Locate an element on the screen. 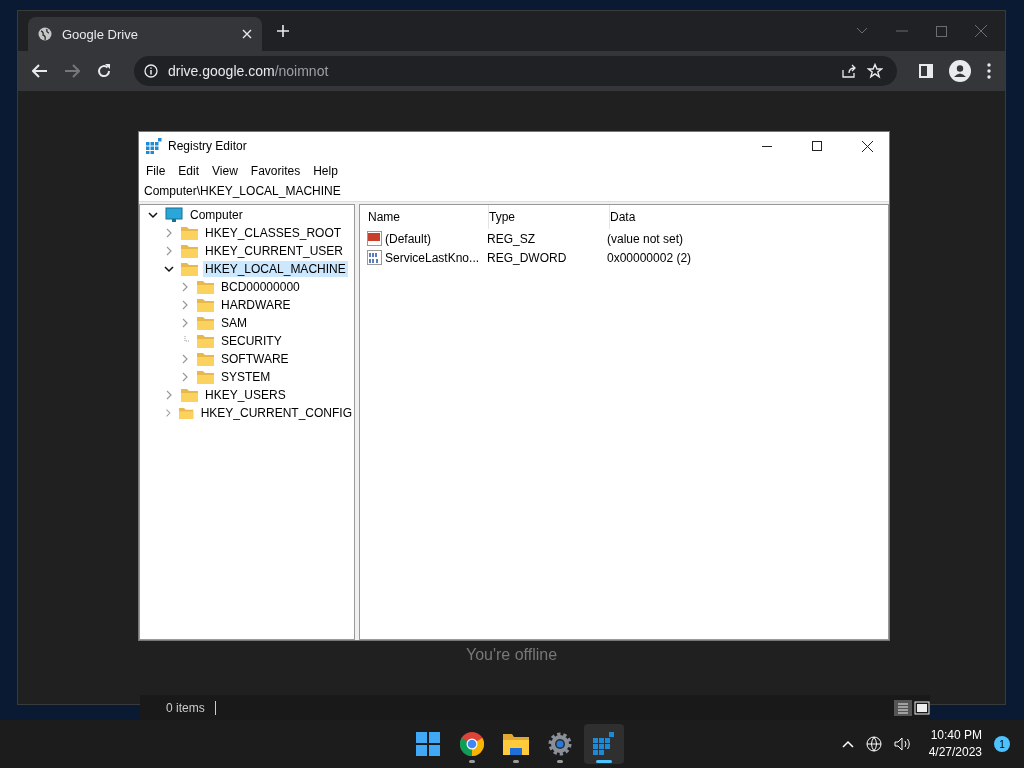 The width and height of the screenshot is (1024, 768). tree-item: HKEY_CURRENT_CONFIG is located at coordinates (276, 413).